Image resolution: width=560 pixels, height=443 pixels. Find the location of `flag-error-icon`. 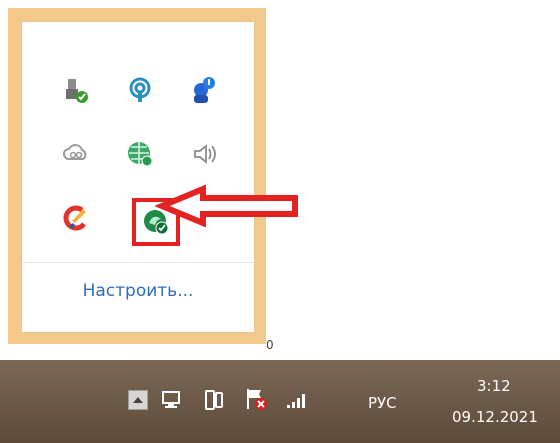

flag-error-icon is located at coordinates (257, 401).